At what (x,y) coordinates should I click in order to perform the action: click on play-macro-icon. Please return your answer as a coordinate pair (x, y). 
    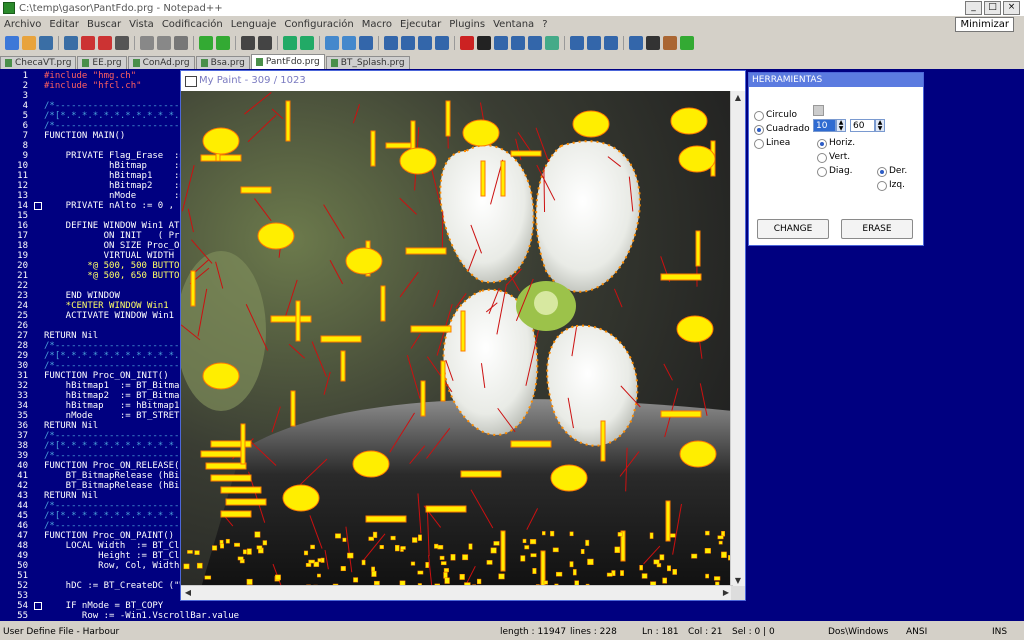
    Looking at the image, I should click on (501, 43).